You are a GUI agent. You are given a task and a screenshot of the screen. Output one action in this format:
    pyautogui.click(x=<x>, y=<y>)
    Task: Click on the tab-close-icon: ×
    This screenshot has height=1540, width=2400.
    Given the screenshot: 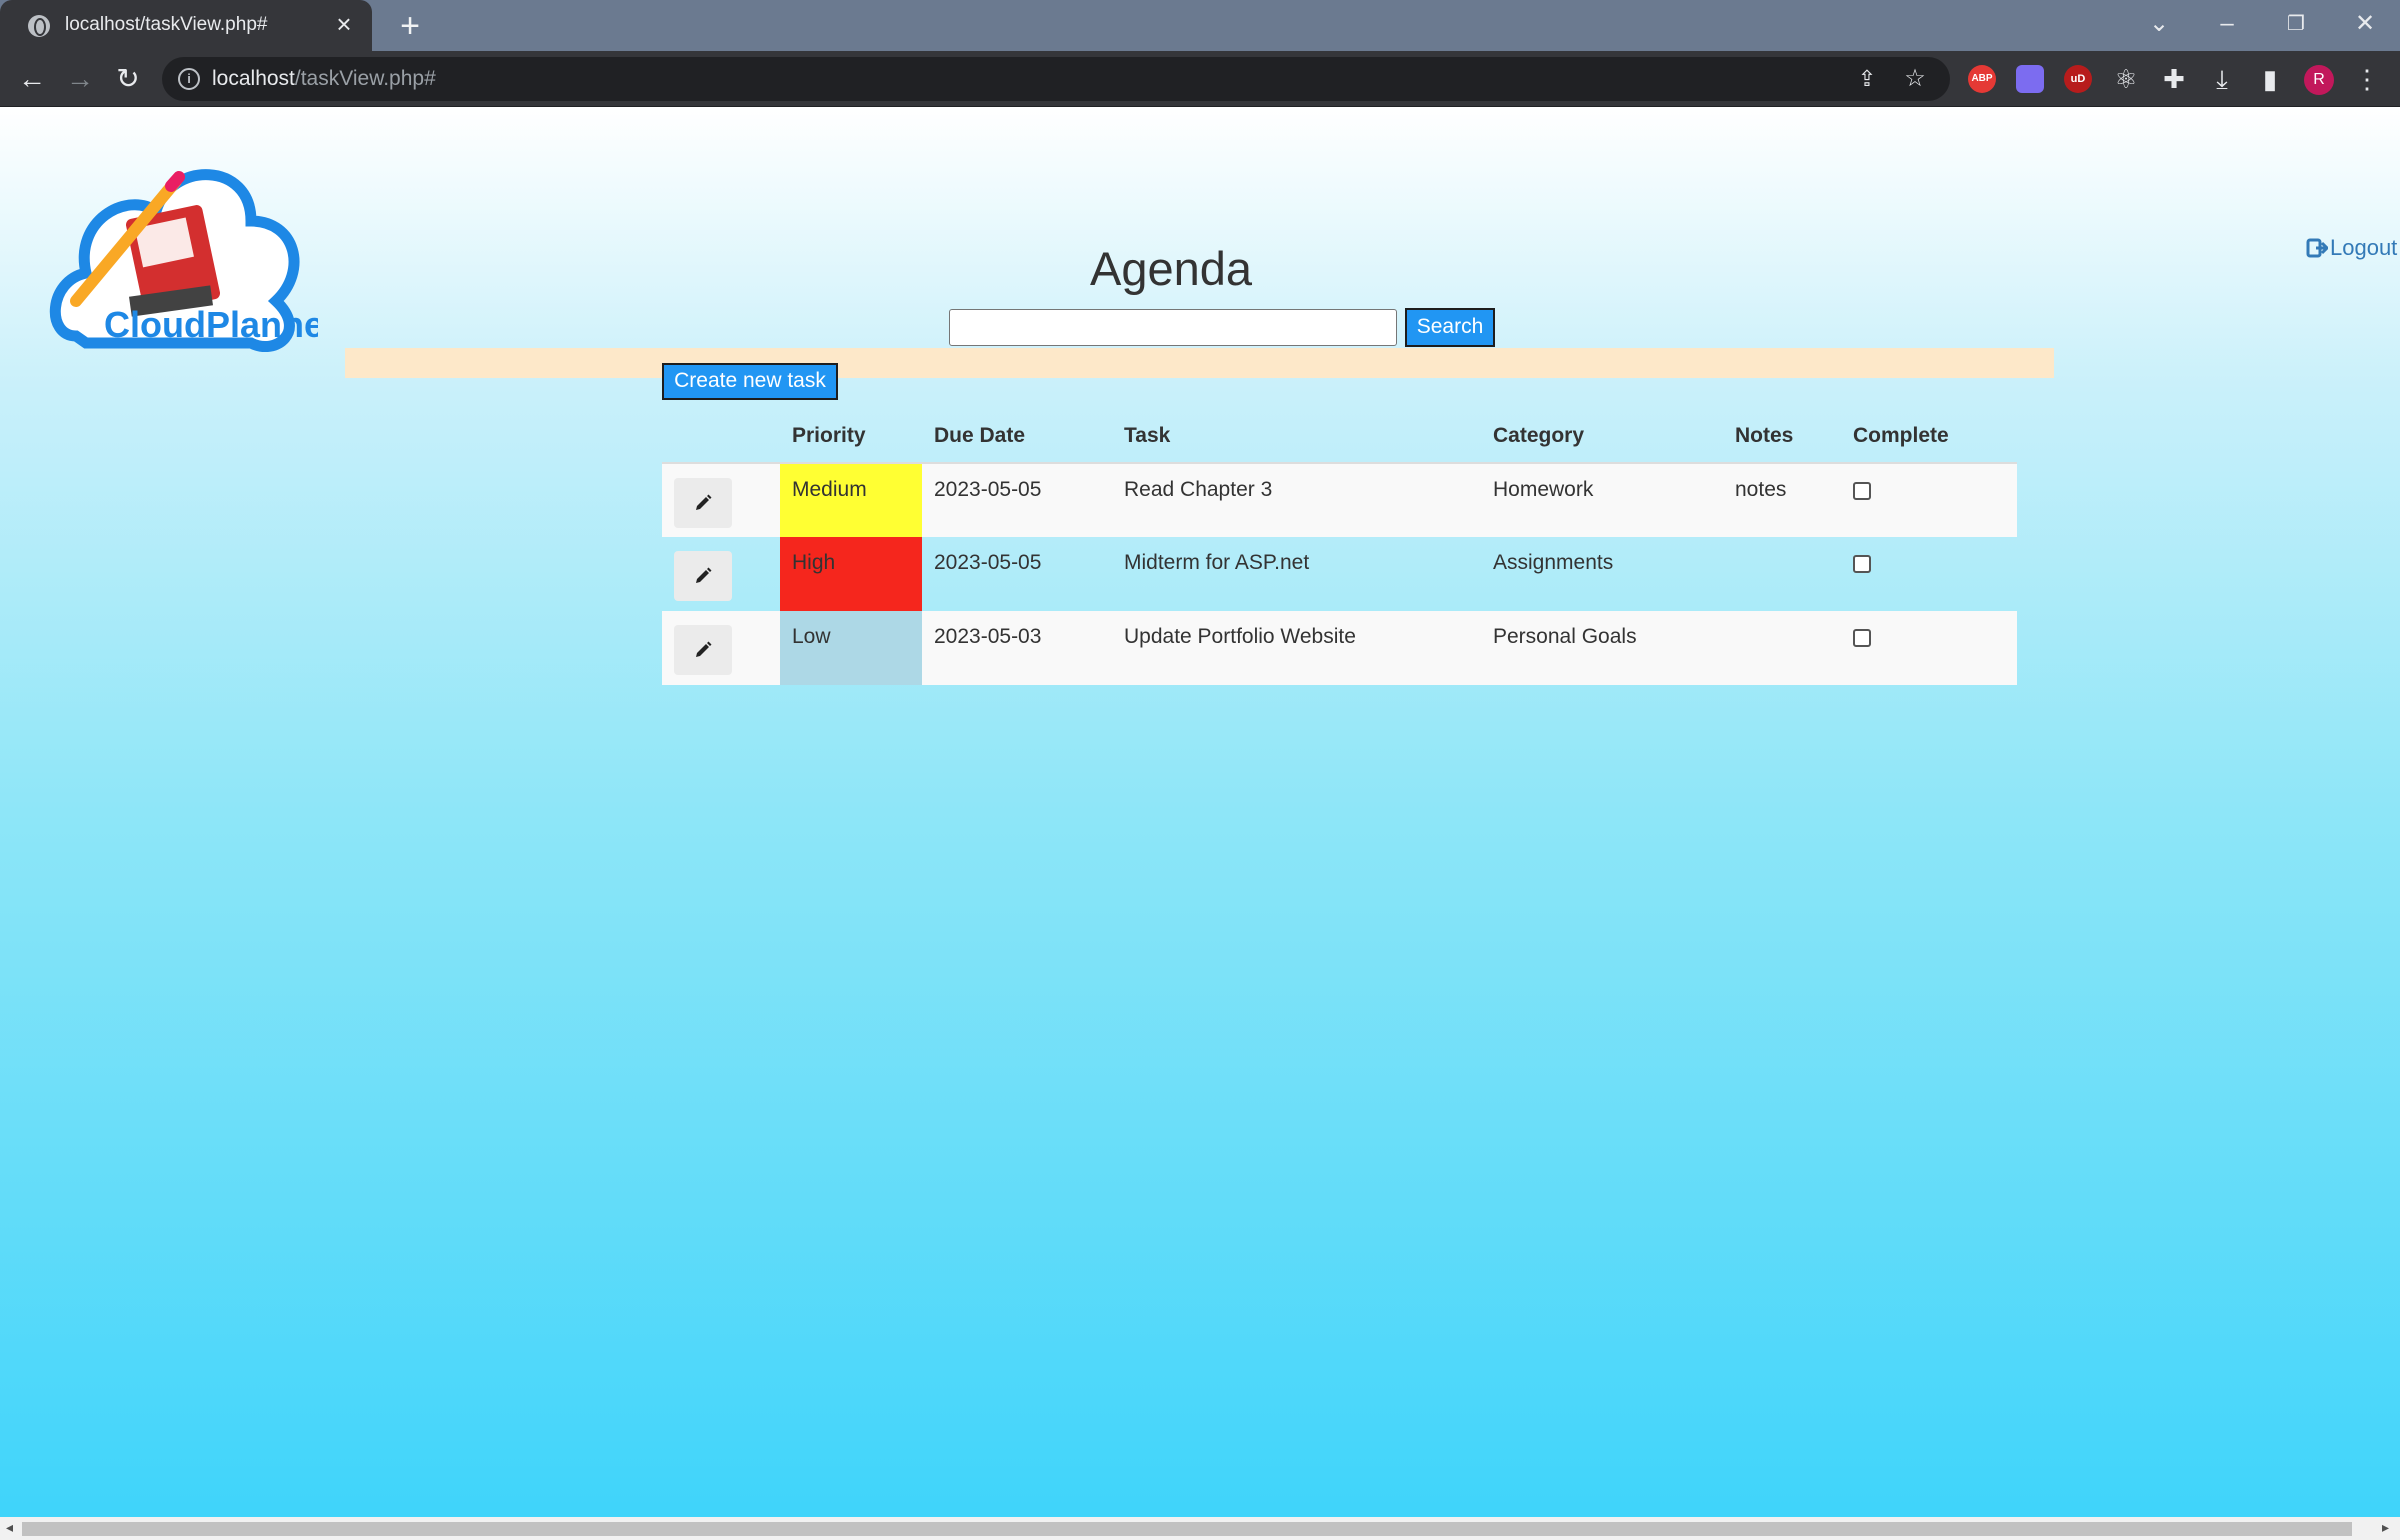 What is the action you would take?
    pyautogui.click(x=344, y=24)
    